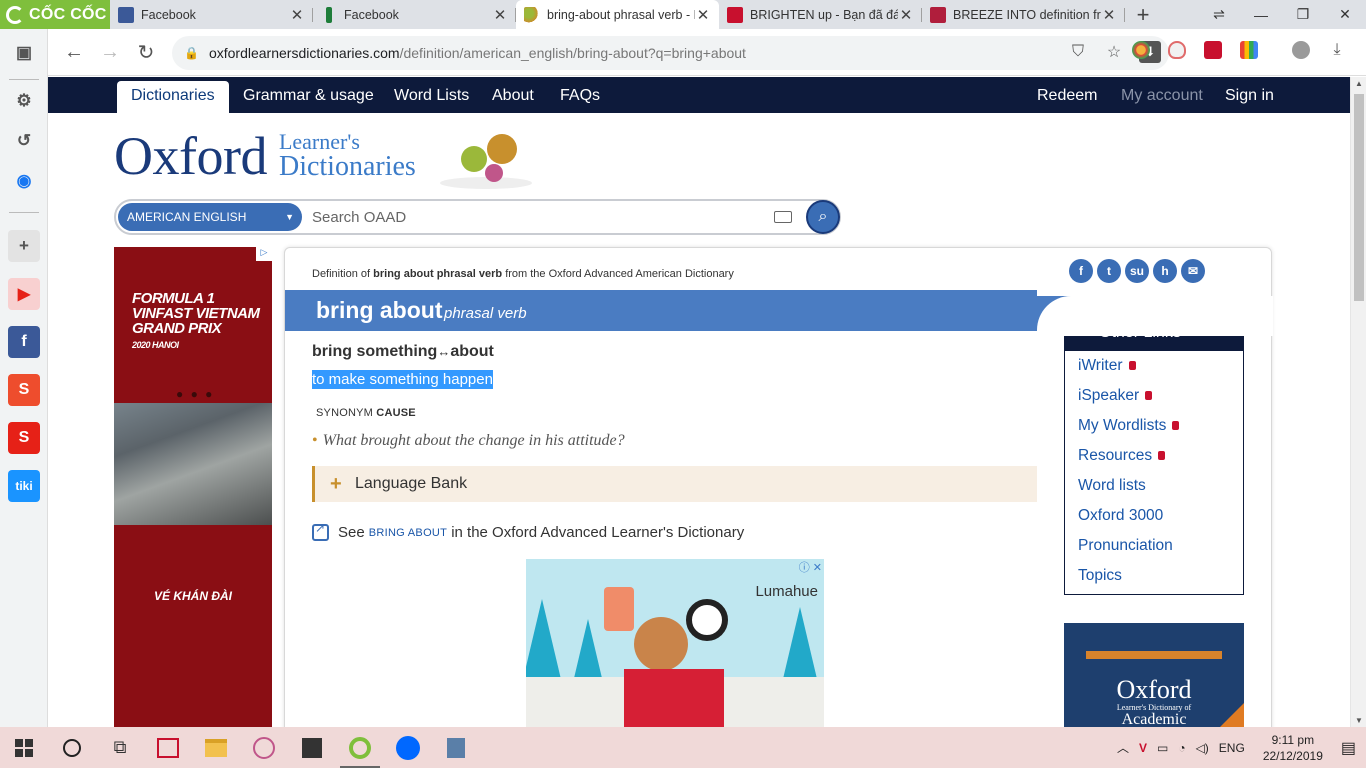 This screenshot has width=1366, height=768. Describe the element at coordinates (1202, 748) in the screenshot. I see `volume-icon: ◁)` at that location.